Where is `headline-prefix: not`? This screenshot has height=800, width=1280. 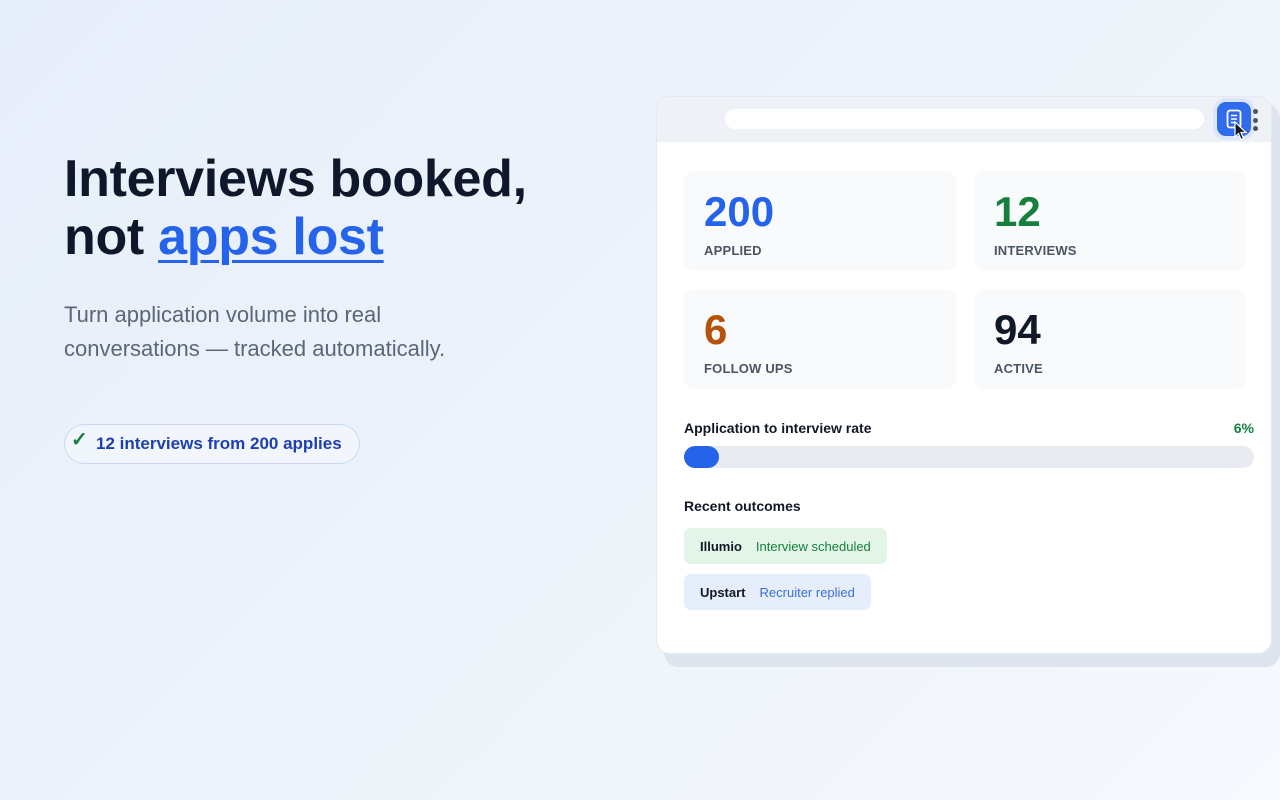 headline-prefix: not is located at coordinates (104, 237).